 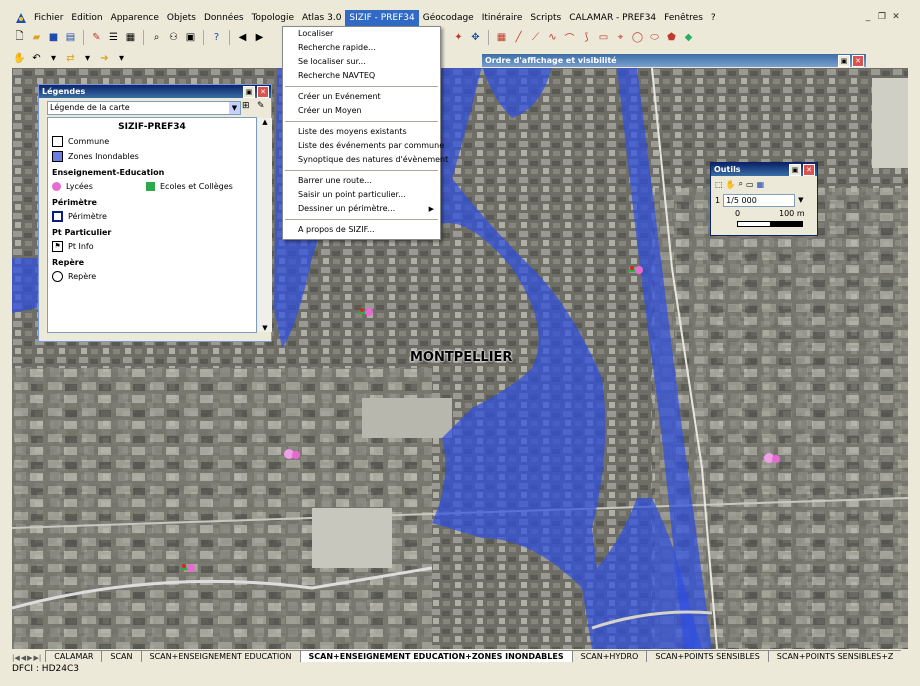 What do you see at coordinates (609, 656) in the screenshot?
I see `map-tab: SCAN+HYDRO` at bounding box center [609, 656].